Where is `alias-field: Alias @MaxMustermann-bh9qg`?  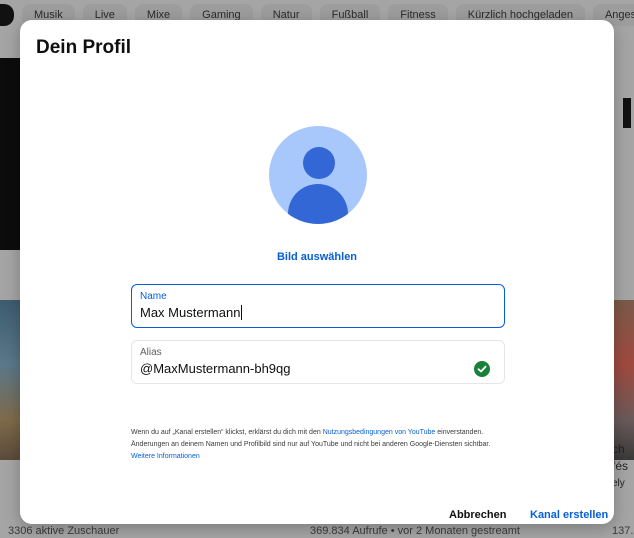 alias-field: Alias @MaxMustermann-bh9qg is located at coordinates (318, 362).